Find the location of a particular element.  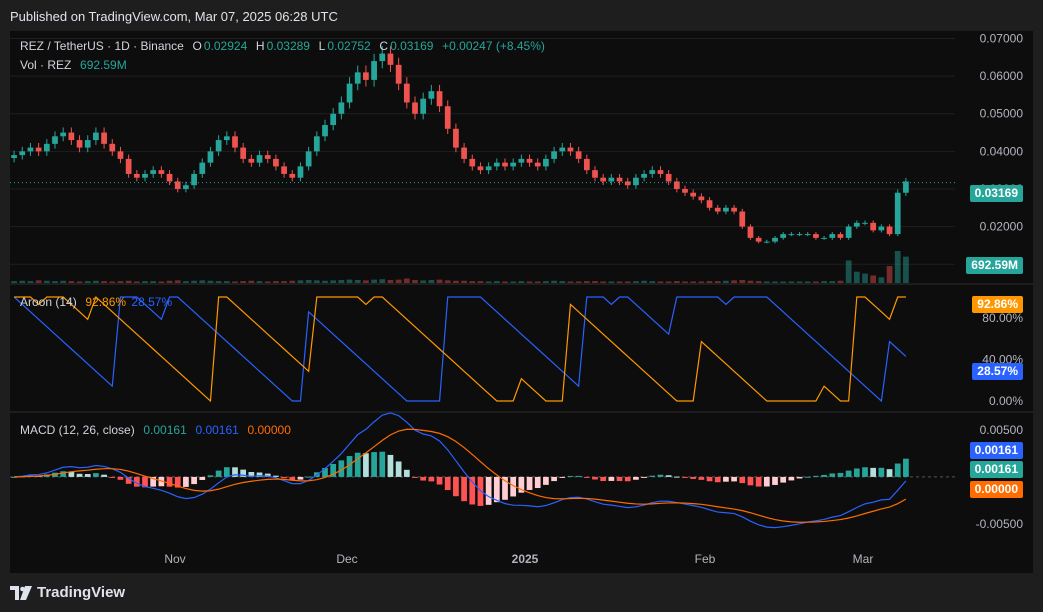

x-tick-label: Nov is located at coordinates (174, 559).